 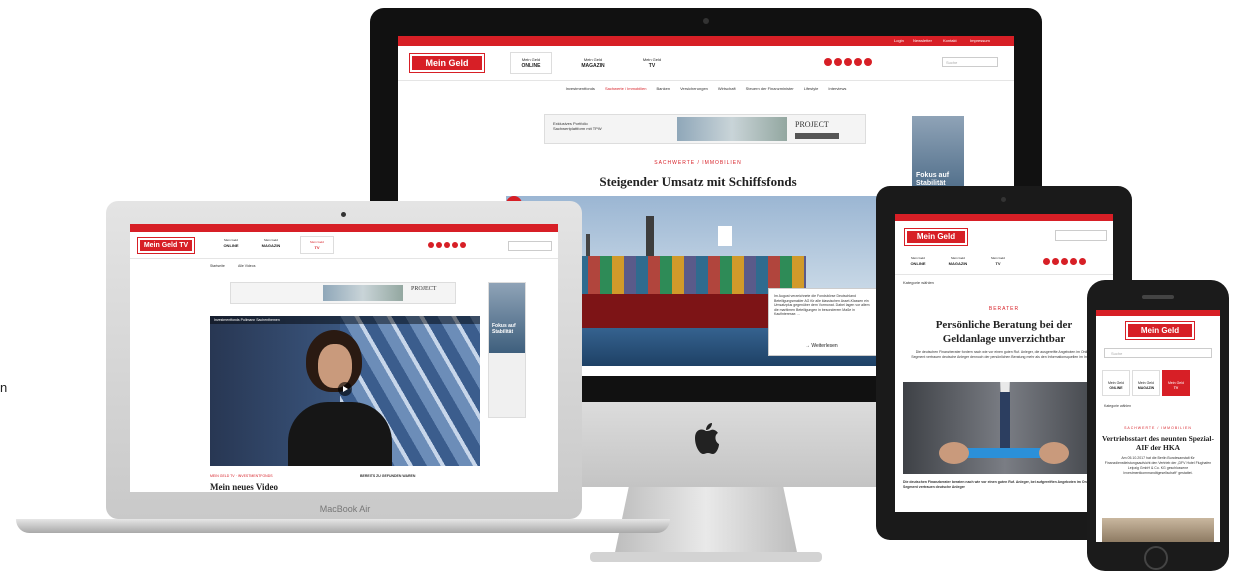 What do you see at coordinates (217, 266) in the screenshot?
I see `nav-startseite: Startseite` at bounding box center [217, 266].